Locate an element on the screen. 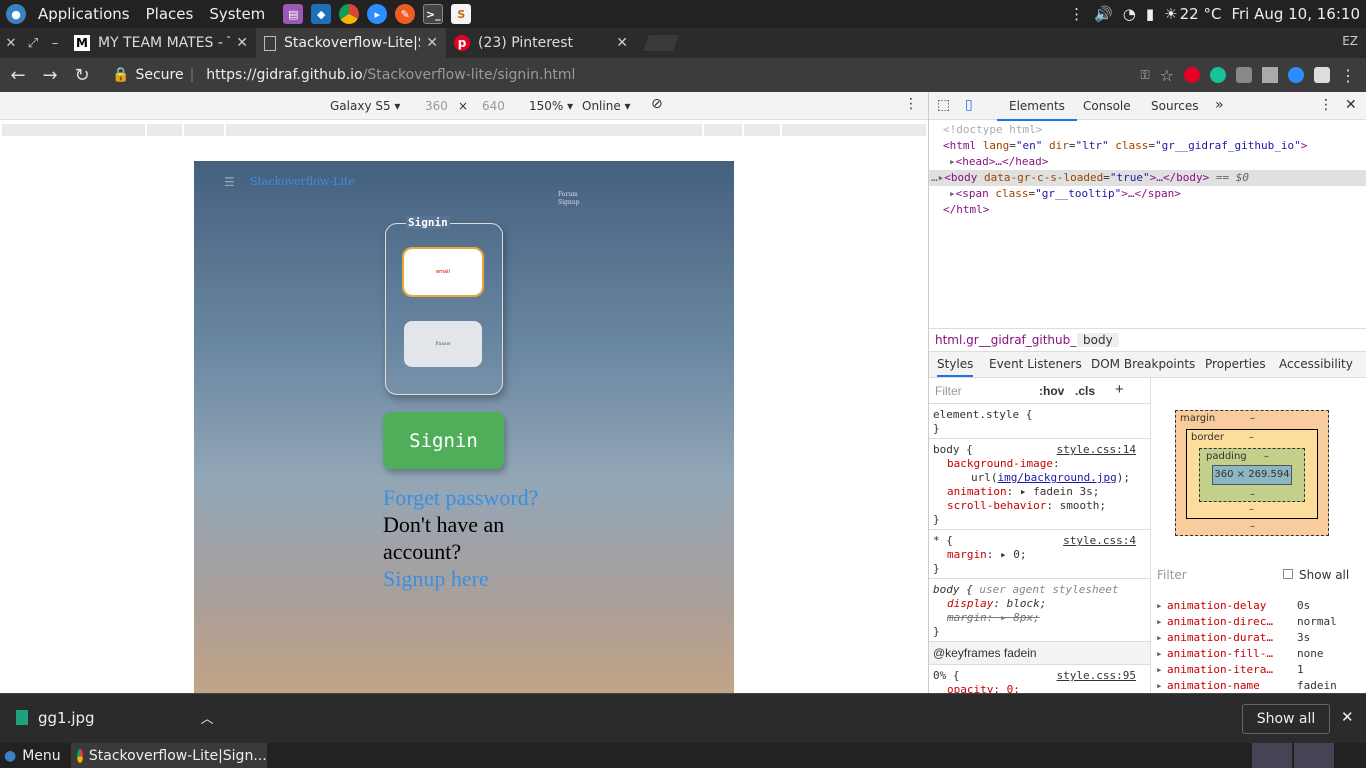 This screenshot has width=1366, height=768. chrome-menu-icon: ⋮ is located at coordinates (1348, 75).